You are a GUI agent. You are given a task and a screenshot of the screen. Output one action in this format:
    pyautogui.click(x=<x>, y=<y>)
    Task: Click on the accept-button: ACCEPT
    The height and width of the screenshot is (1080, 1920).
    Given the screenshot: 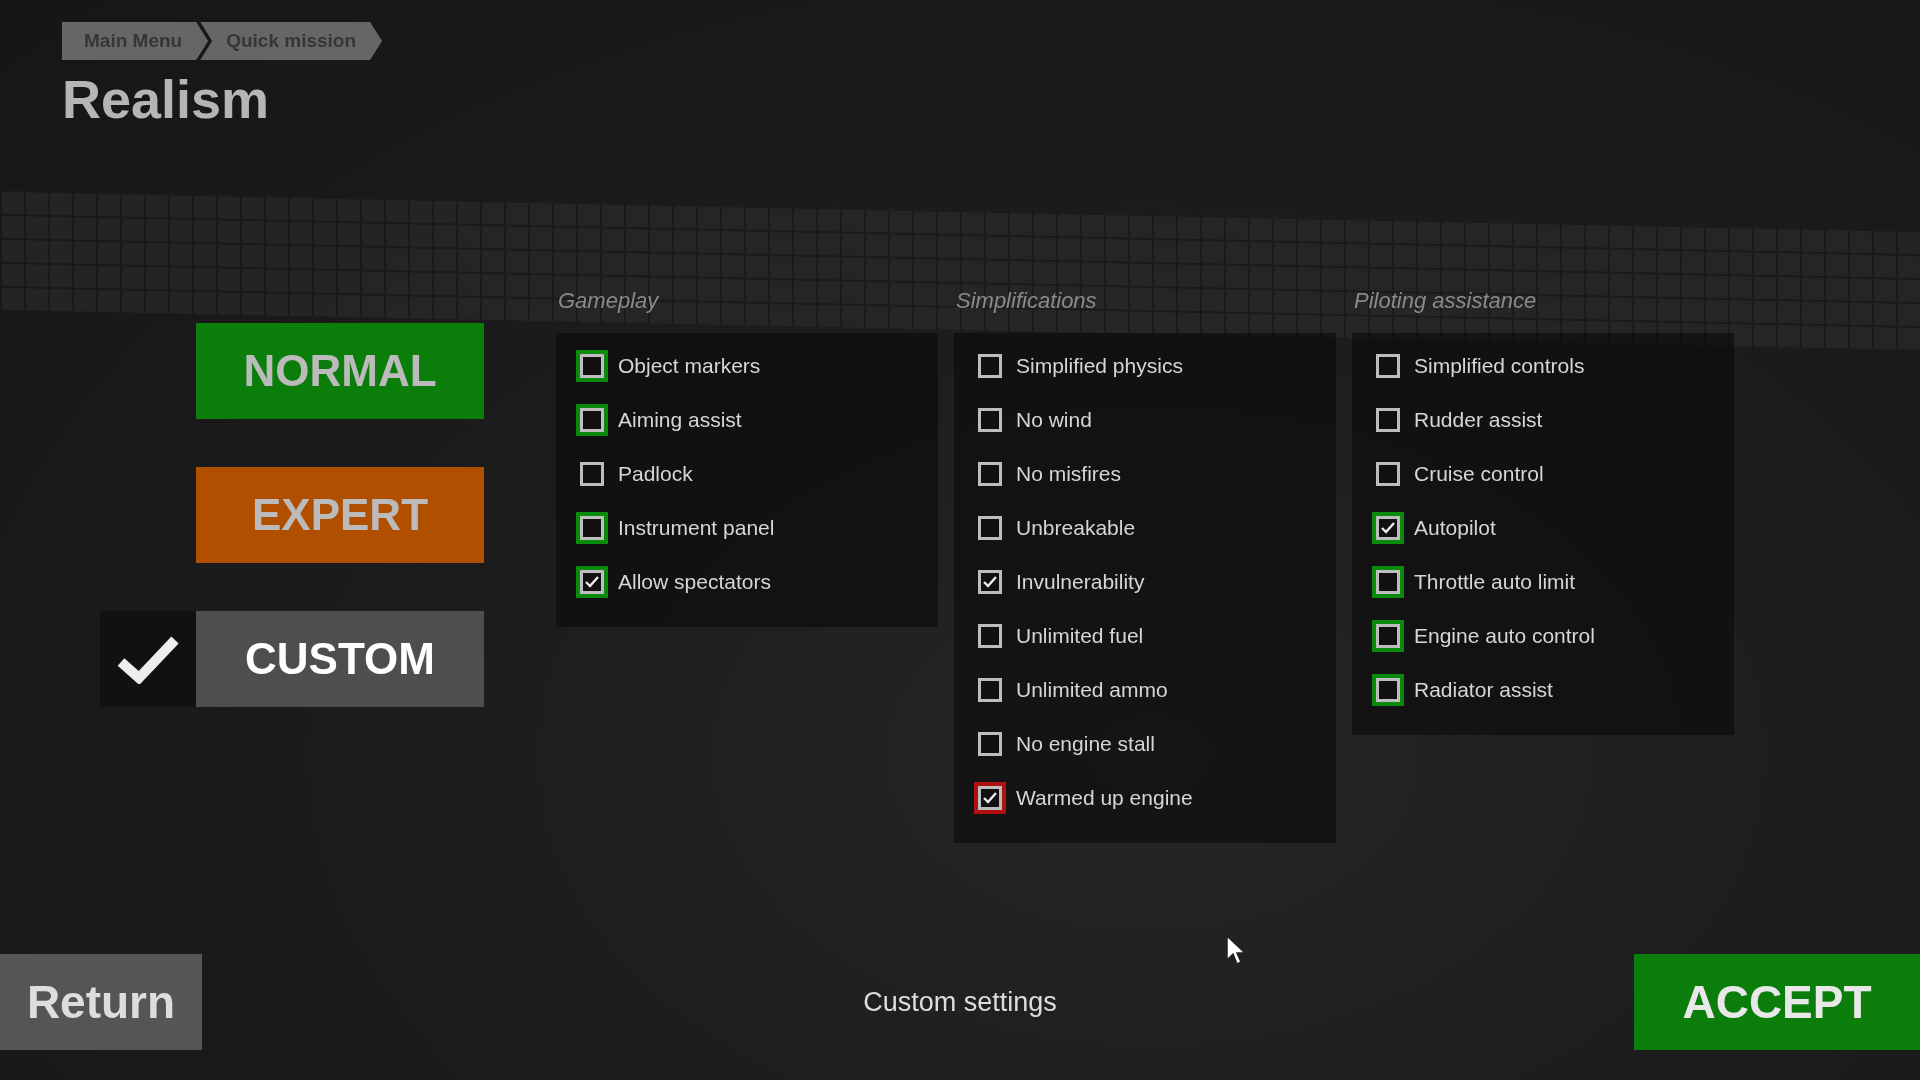 What is the action you would take?
    pyautogui.click(x=1777, y=1002)
    